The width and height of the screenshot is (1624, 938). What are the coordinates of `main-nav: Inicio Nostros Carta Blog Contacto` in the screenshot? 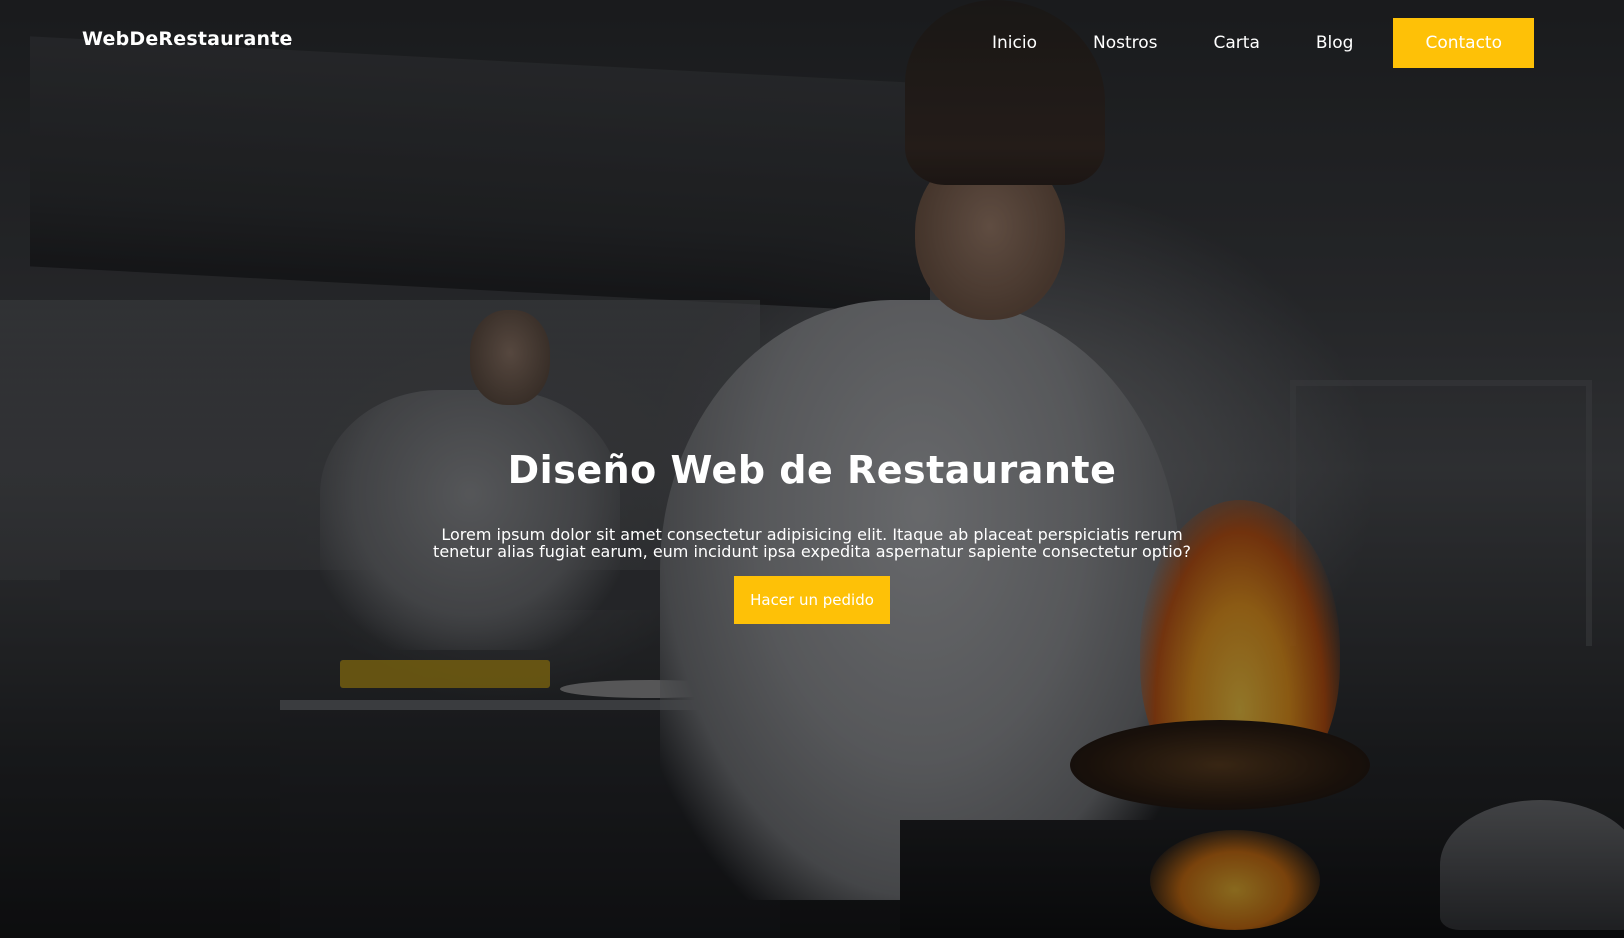 It's located at (1263, 43).